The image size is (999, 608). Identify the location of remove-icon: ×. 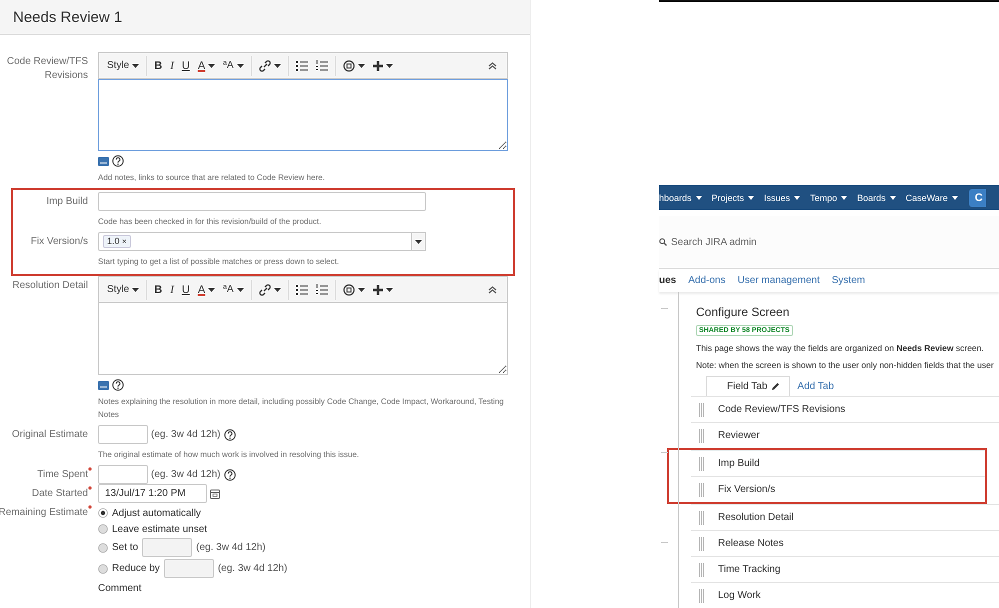
(124, 241).